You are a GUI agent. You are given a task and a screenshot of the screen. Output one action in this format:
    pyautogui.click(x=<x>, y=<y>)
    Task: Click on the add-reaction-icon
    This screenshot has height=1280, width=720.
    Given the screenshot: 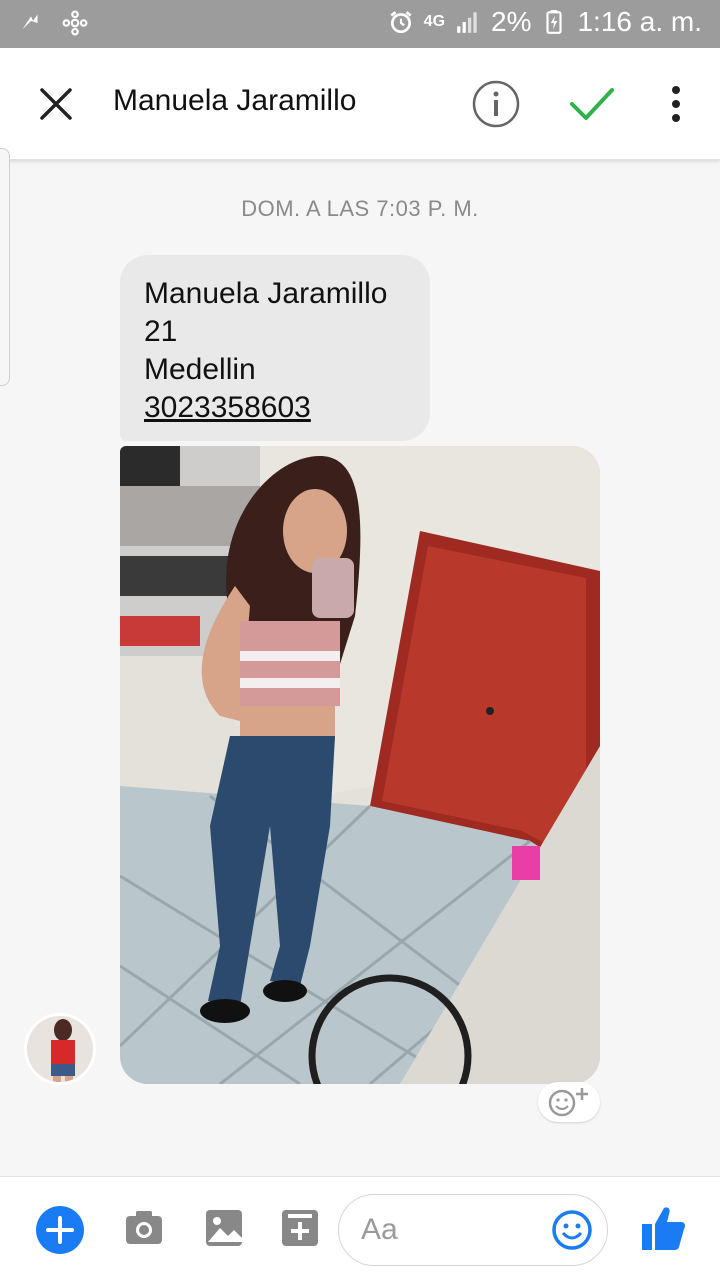 What is the action you would take?
    pyautogui.click(x=568, y=1102)
    